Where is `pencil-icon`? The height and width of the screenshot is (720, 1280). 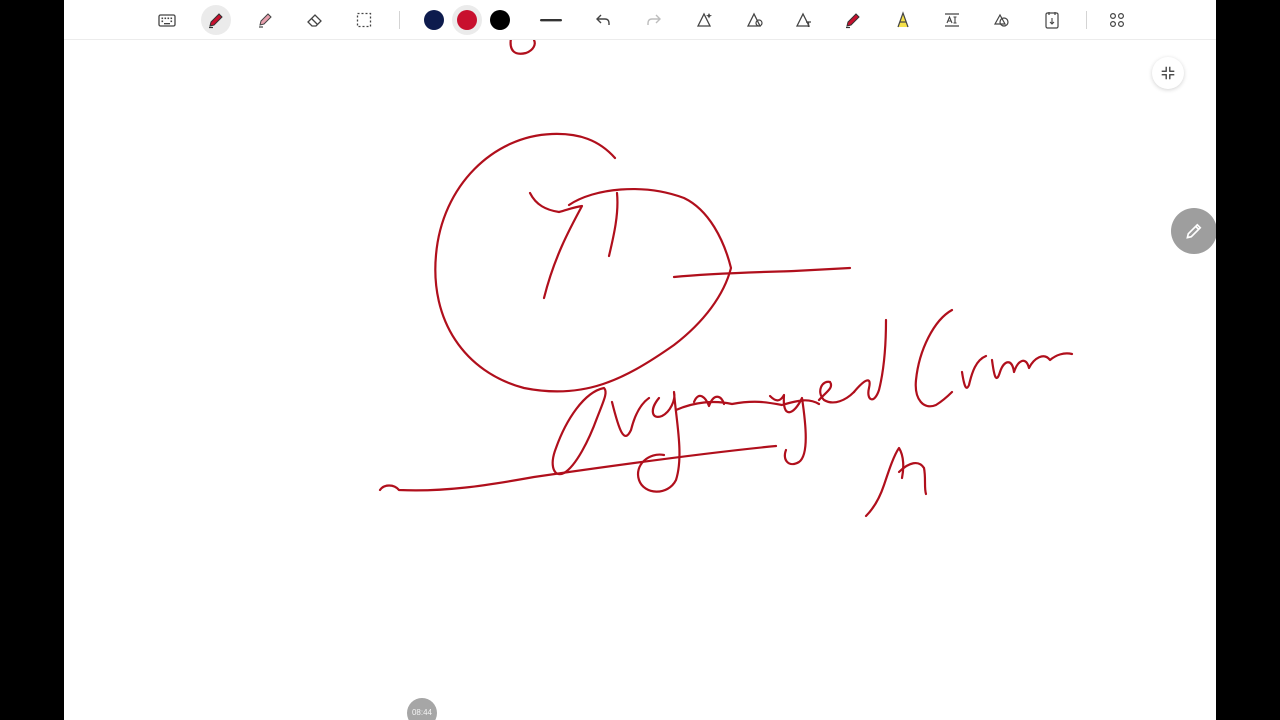 pencil-icon is located at coordinates (1194, 231).